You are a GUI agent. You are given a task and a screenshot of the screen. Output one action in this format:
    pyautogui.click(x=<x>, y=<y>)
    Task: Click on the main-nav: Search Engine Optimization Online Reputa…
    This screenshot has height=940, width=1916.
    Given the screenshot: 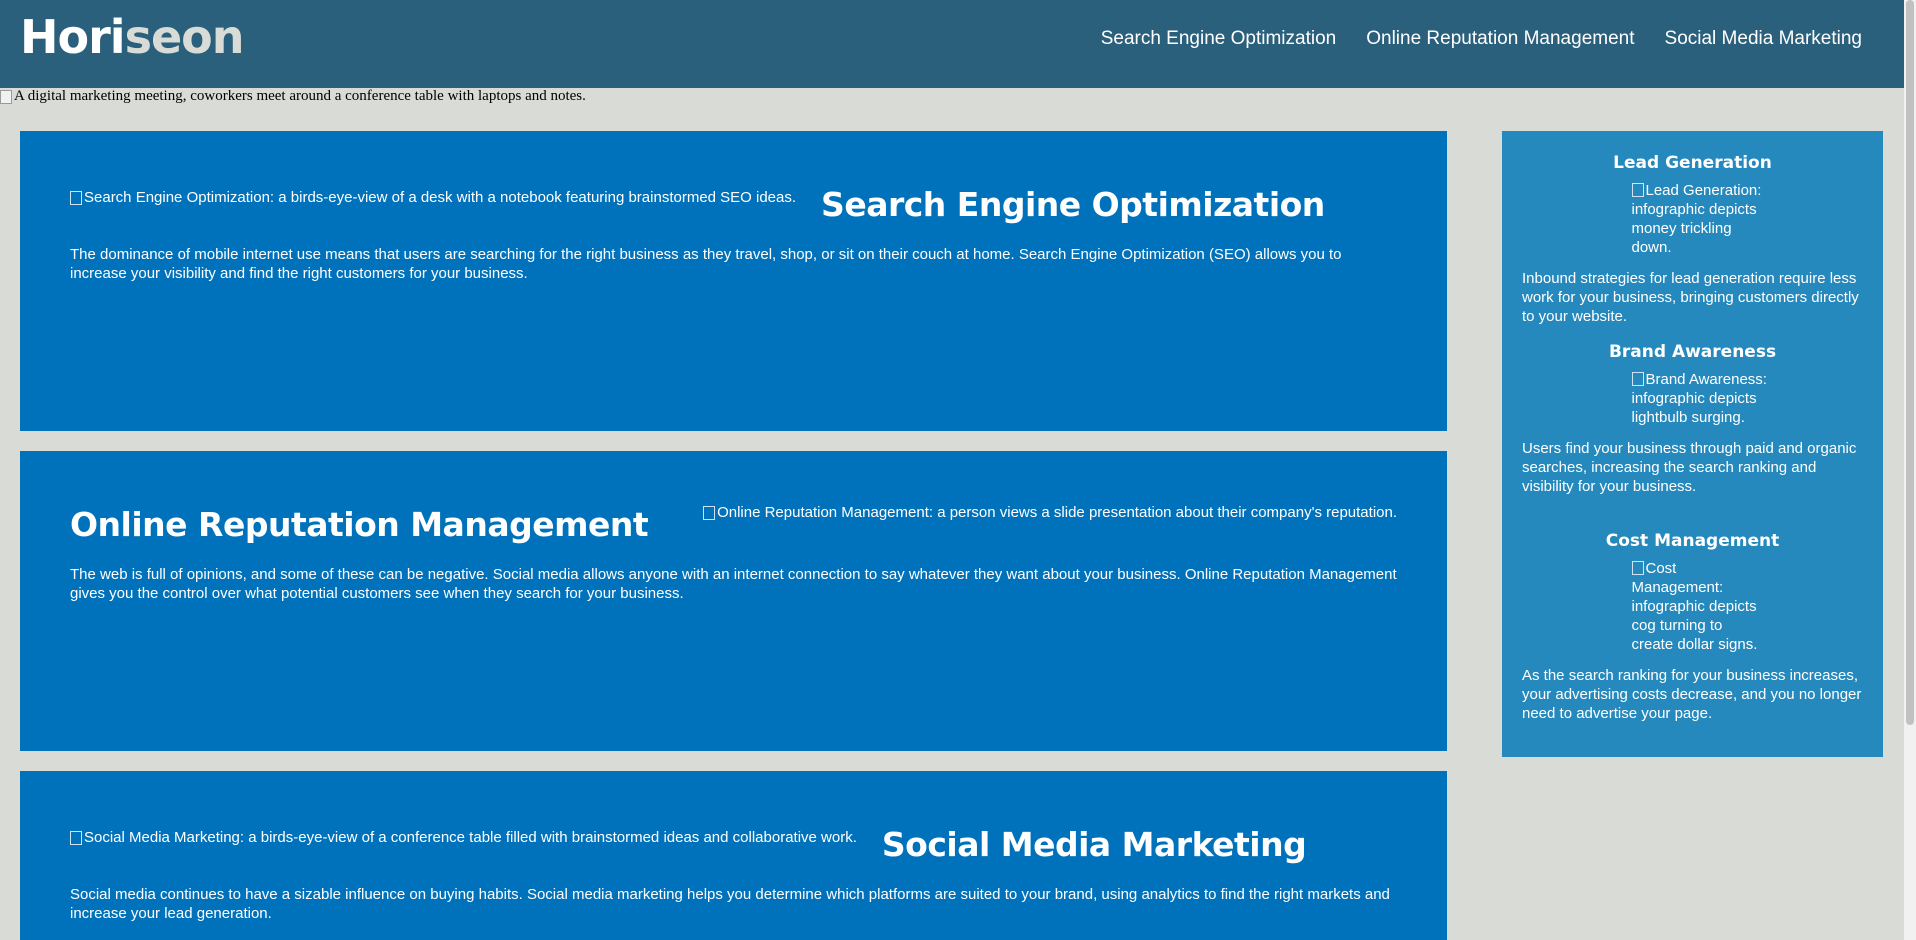 What is the action you would take?
    pyautogui.click(x=1481, y=39)
    